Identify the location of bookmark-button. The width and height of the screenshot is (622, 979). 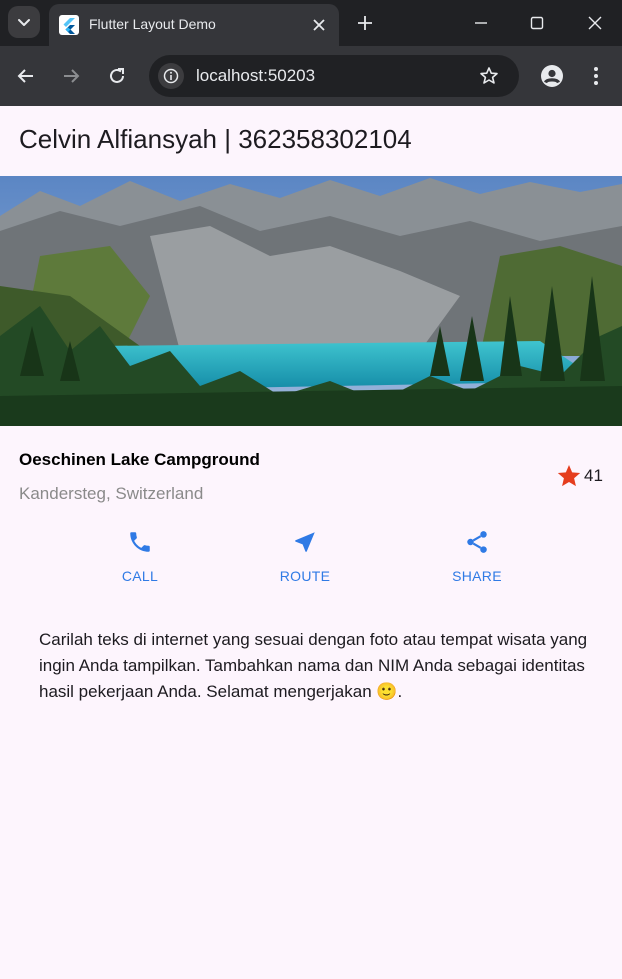
(489, 76).